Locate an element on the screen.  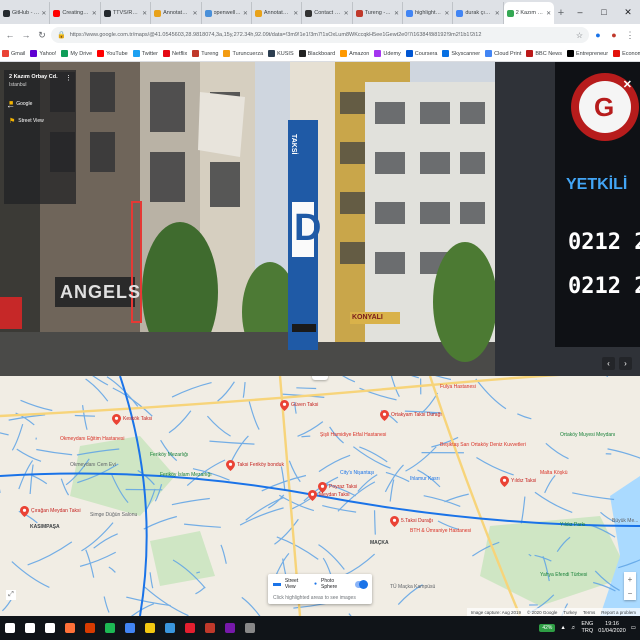
new-tab-button: + is located at coordinates (561, 13).